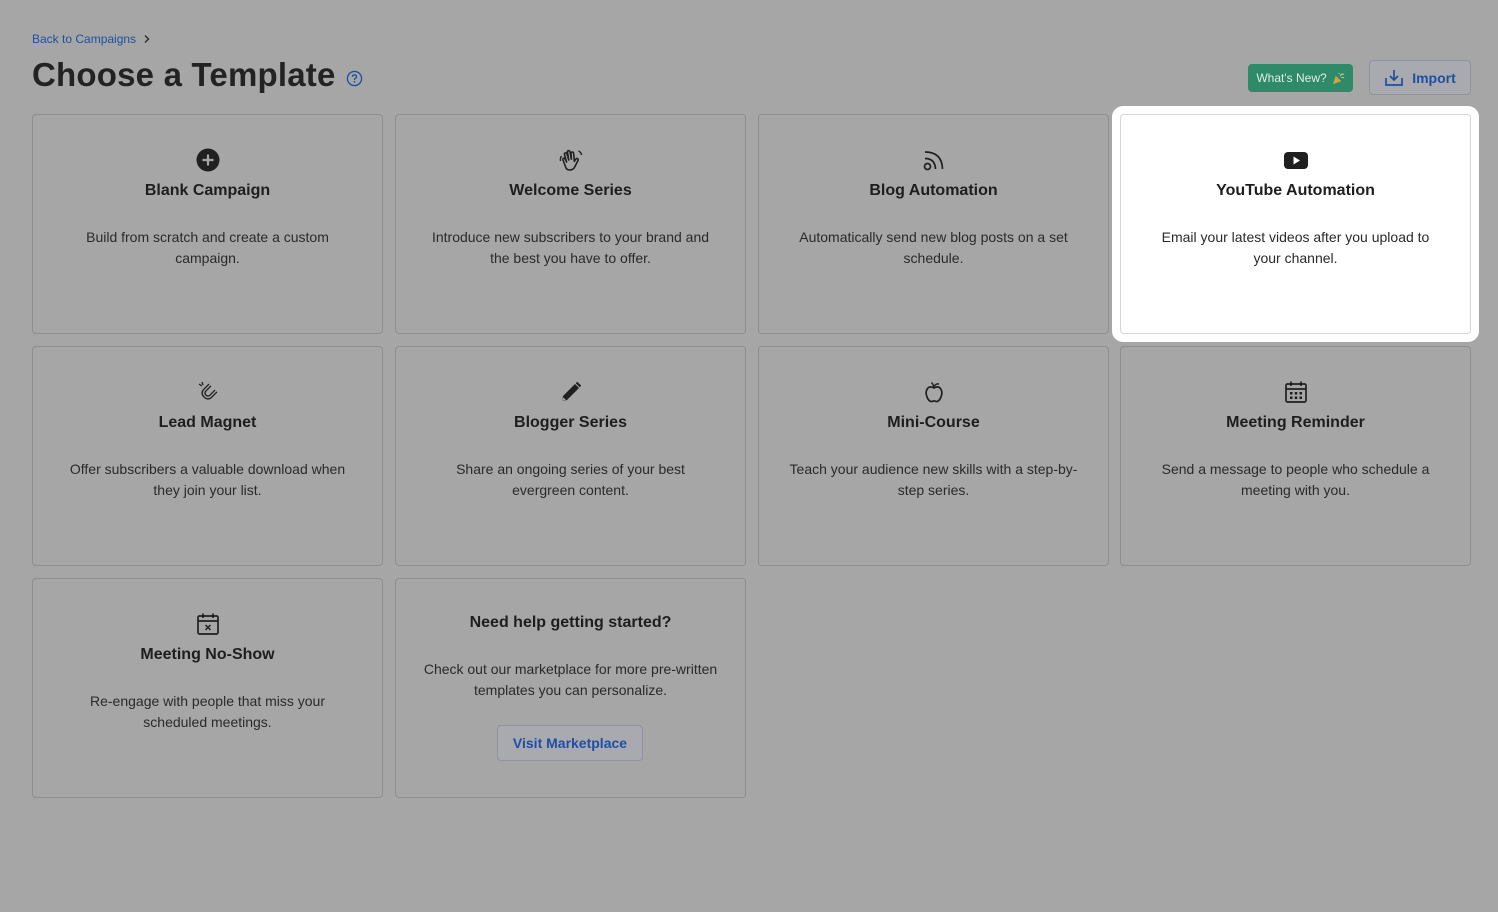  Describe the element at coordinates (84, 39) in the screenshot. I see `back-to-campaigns-link: Back to Campaigns` at that location.